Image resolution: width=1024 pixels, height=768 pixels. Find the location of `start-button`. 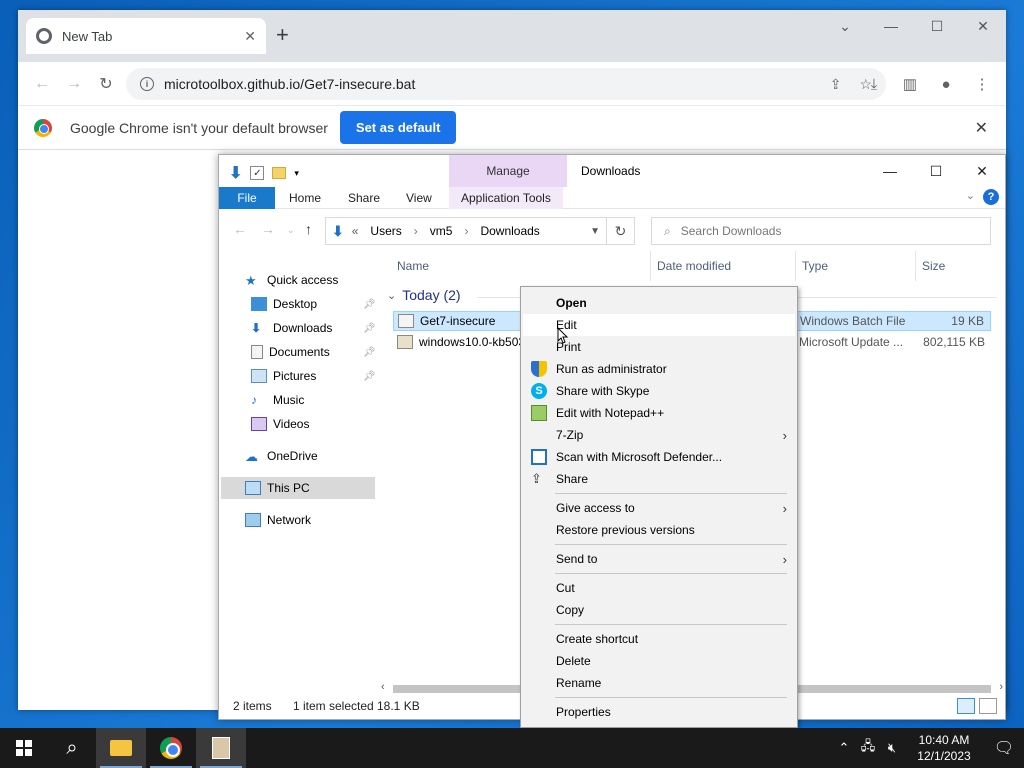

start-button is located at coordinates (24, 748).